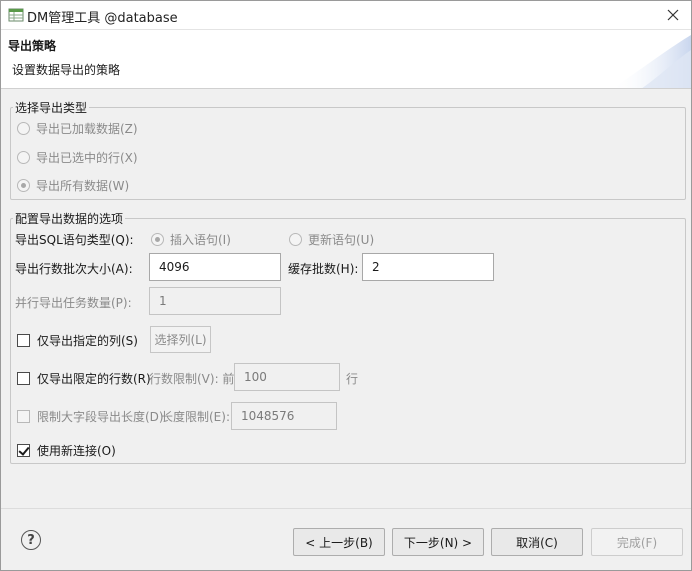 The height and width of the screenshot is (571, 692). What do you see at coordinates (323, 269) in the screenshot?
I see `cache-batches-label: 缓存批数(H):` at bounding box center [323, 269].